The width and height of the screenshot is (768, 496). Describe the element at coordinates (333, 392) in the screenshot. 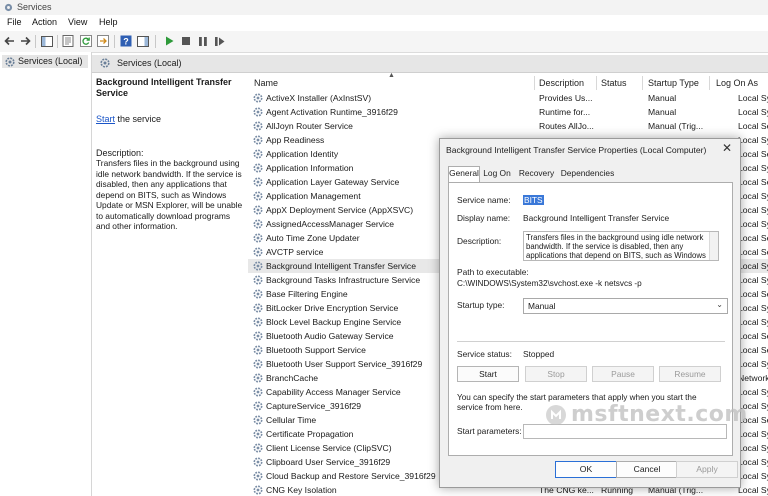

I see `service-name-cell: Capability Access Manager Service` at that location.